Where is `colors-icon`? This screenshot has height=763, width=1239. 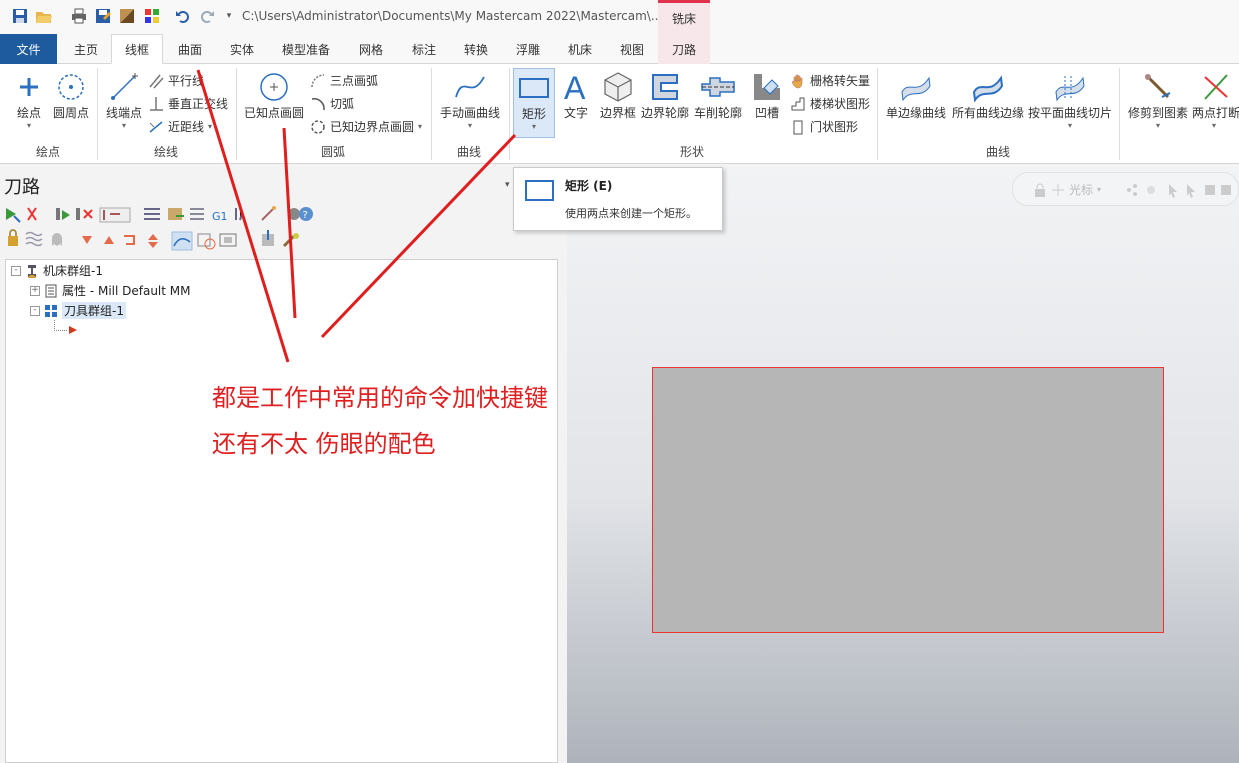 colors-icon is located at coordinates (152, 16).